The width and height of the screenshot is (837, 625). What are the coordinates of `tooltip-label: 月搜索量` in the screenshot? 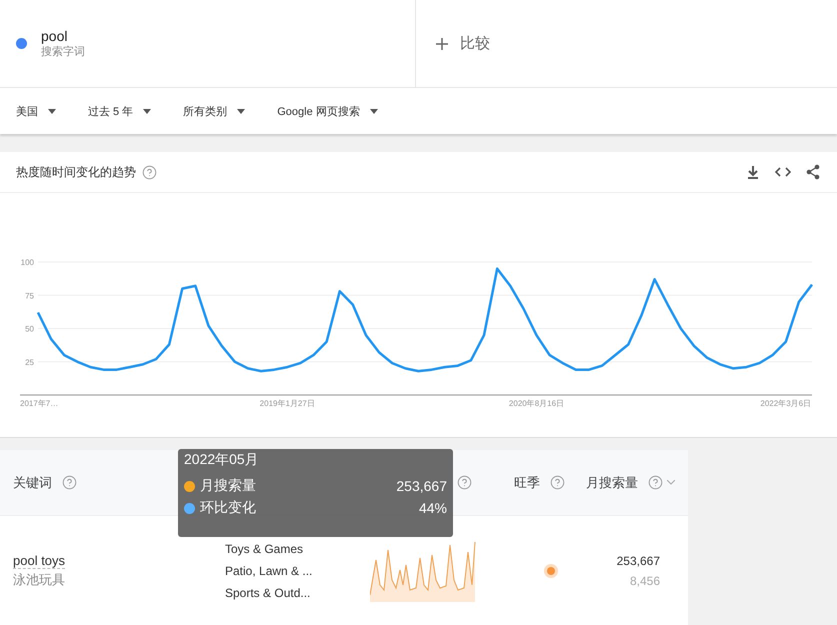 It's located at (228, 486).